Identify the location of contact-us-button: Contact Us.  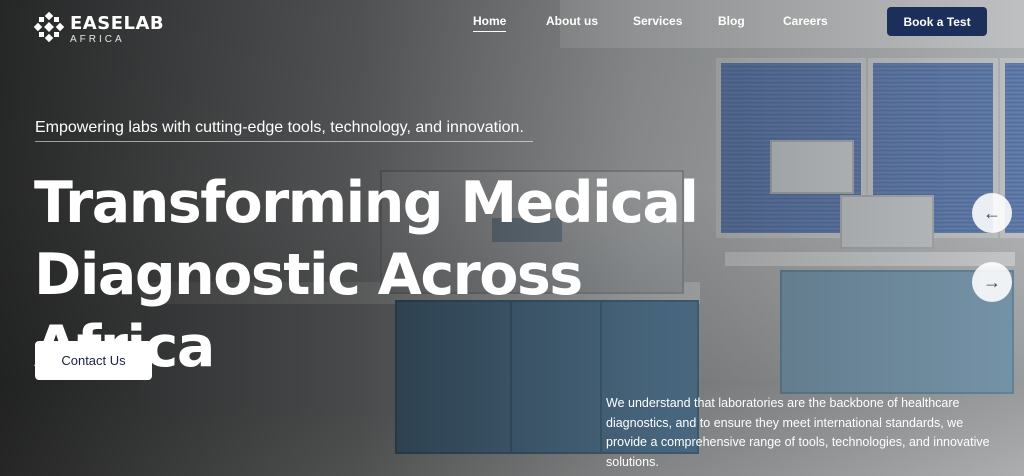
(93, 360).